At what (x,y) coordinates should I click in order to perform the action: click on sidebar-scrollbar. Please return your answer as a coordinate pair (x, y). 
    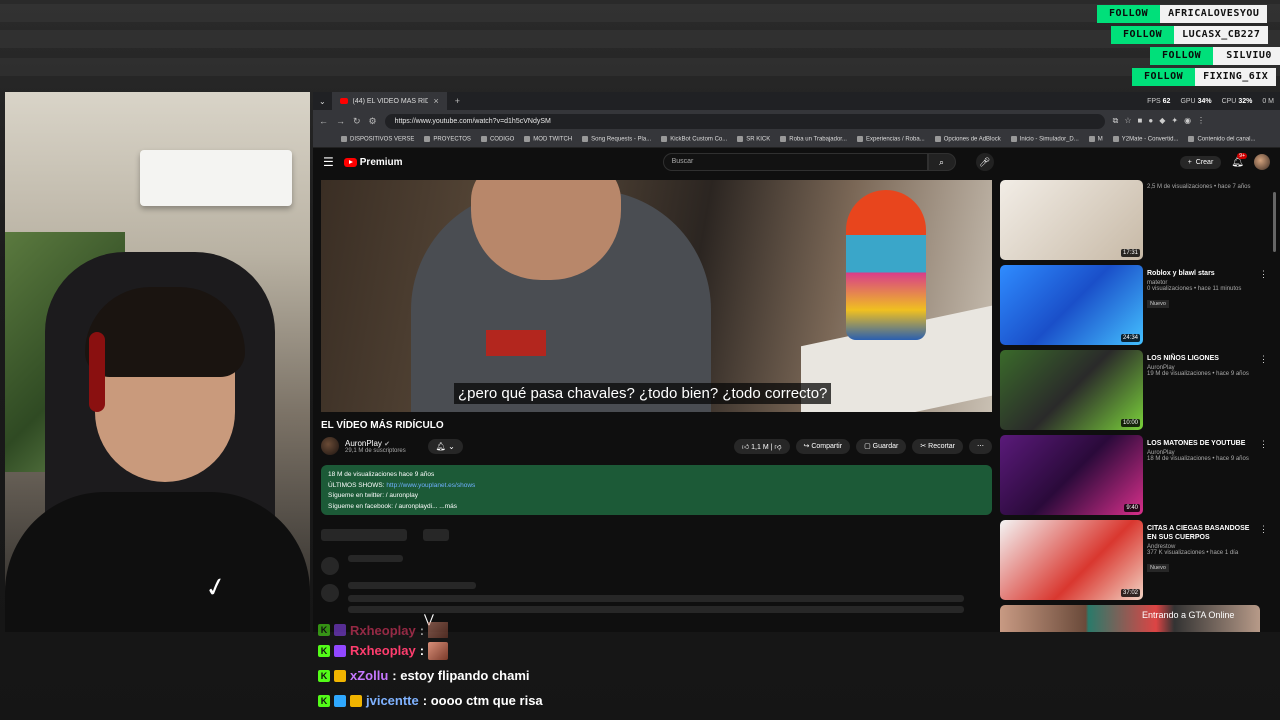
    Looking at the image, I should click on (1274, 222).